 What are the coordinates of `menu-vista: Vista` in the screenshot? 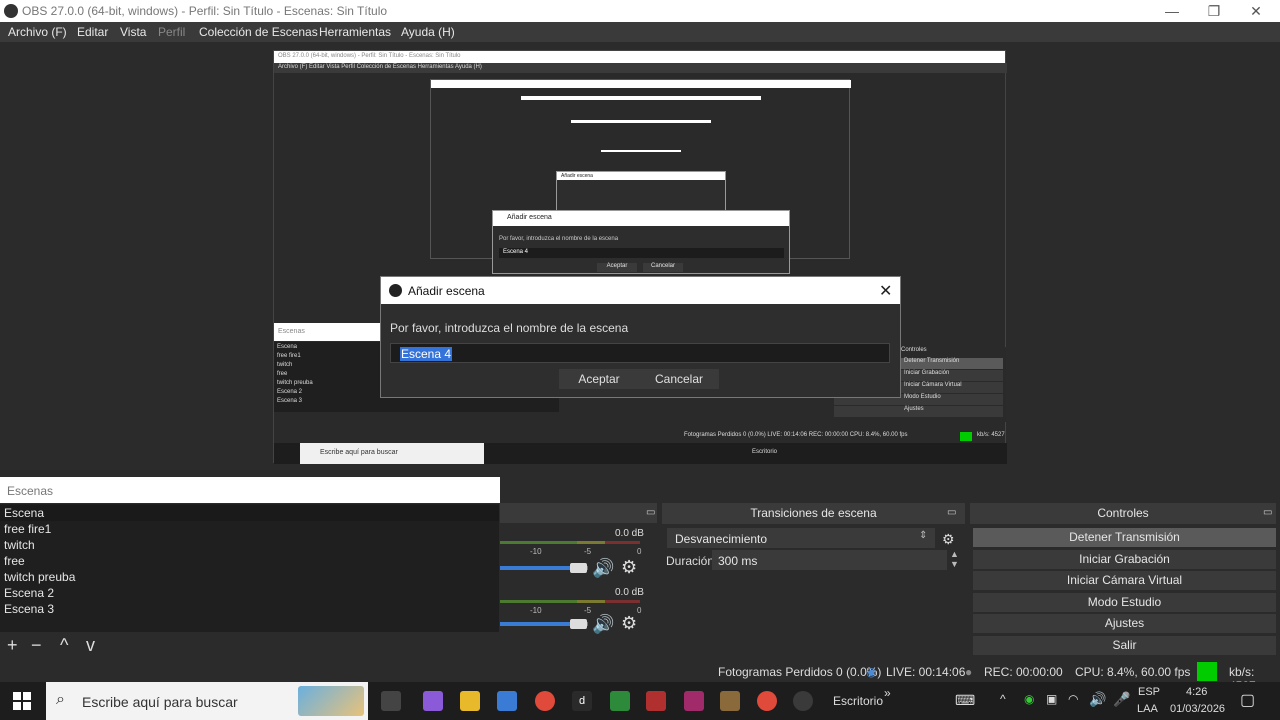 It's located at (133, 32).